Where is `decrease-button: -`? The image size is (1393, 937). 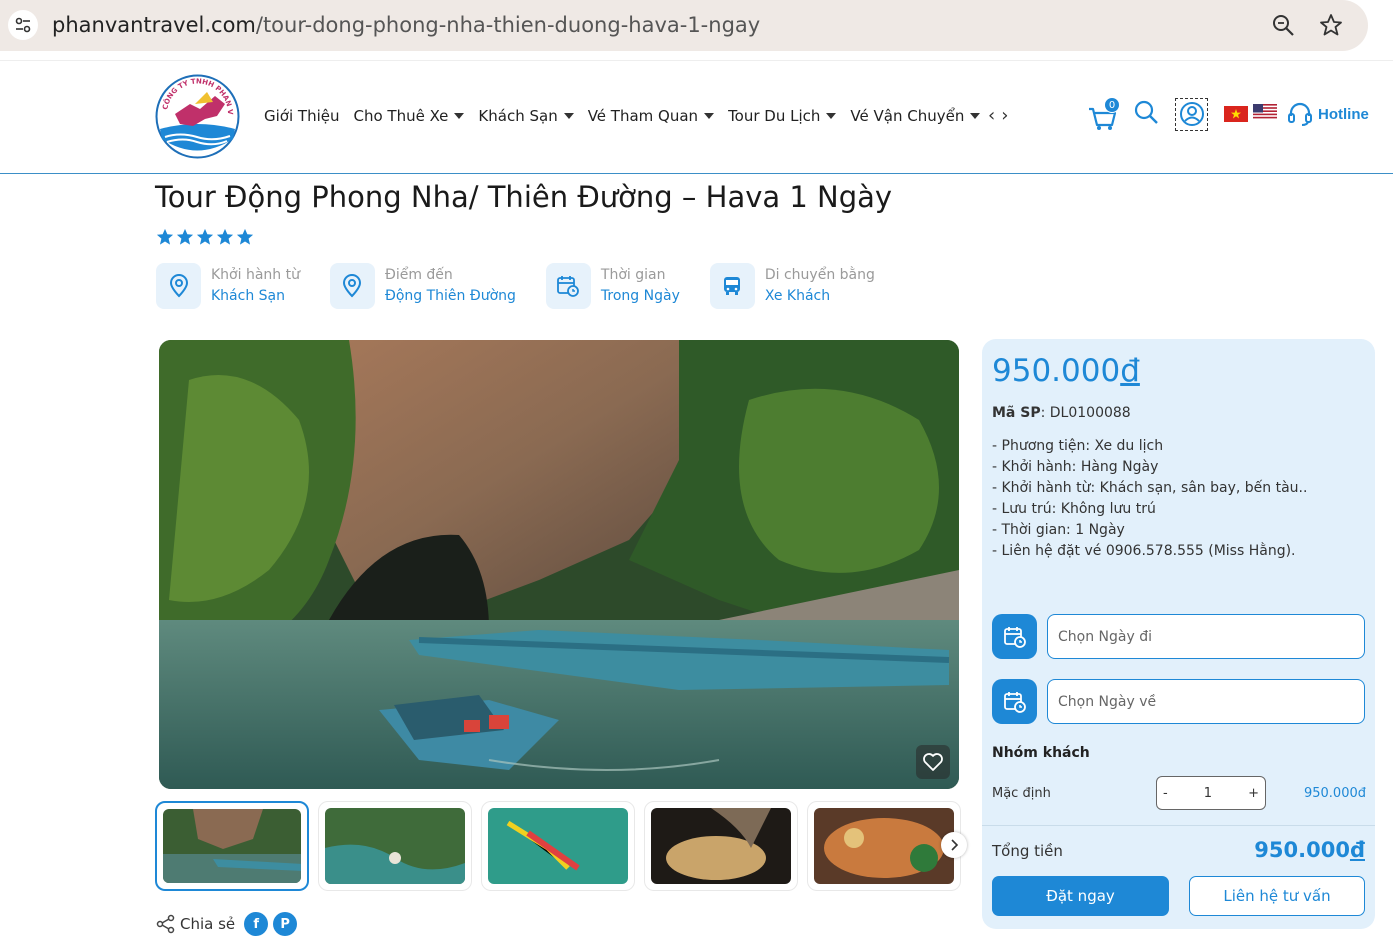
decrease-button: - is located at coordinates (1165, 793).